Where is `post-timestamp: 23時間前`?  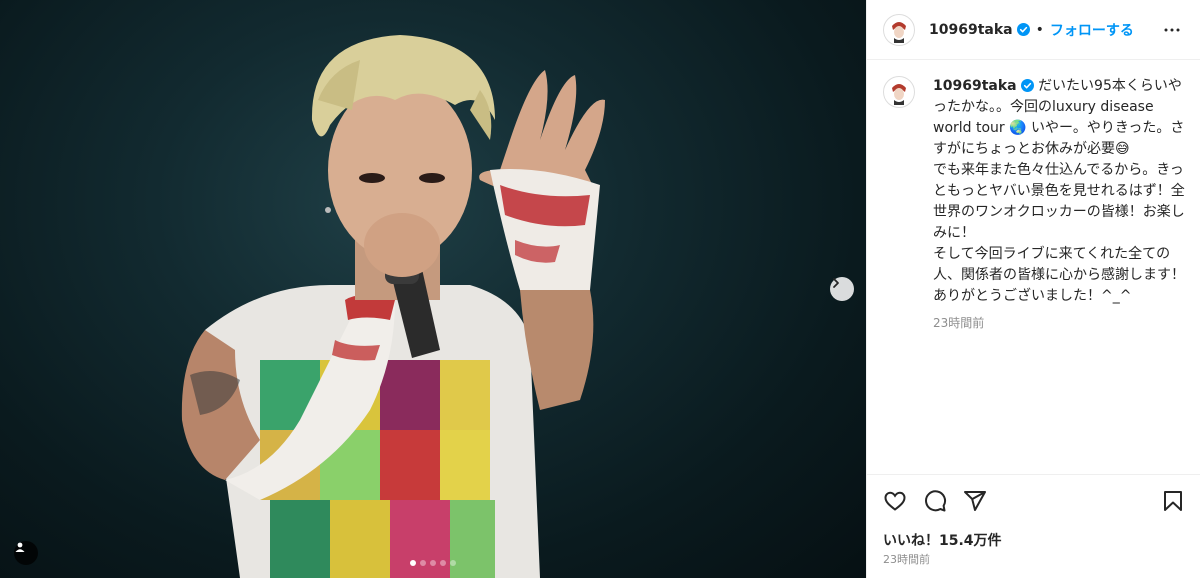
post-timestamp: 23時間前 is located at coordinates (906, 559).